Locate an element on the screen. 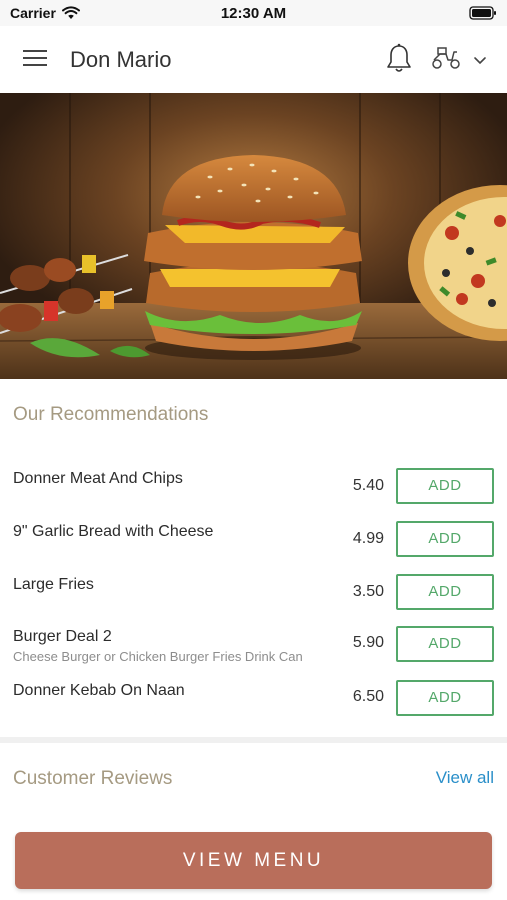  app-header: Don Mario is located at coordinates (253, 59).